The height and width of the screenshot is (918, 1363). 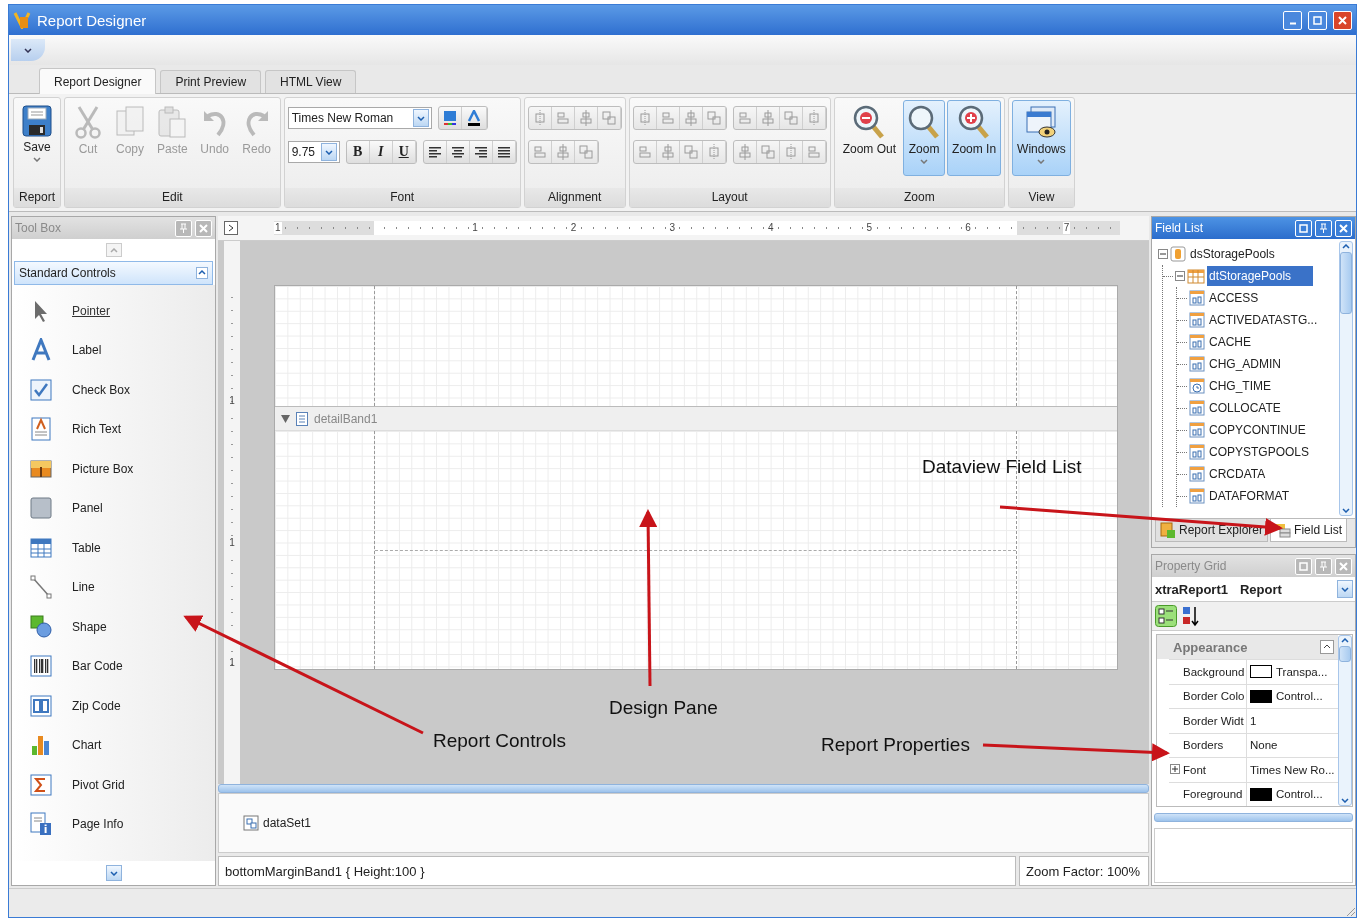 I want to click on toolbox-item: Page Info, so click(x=98, y=824).